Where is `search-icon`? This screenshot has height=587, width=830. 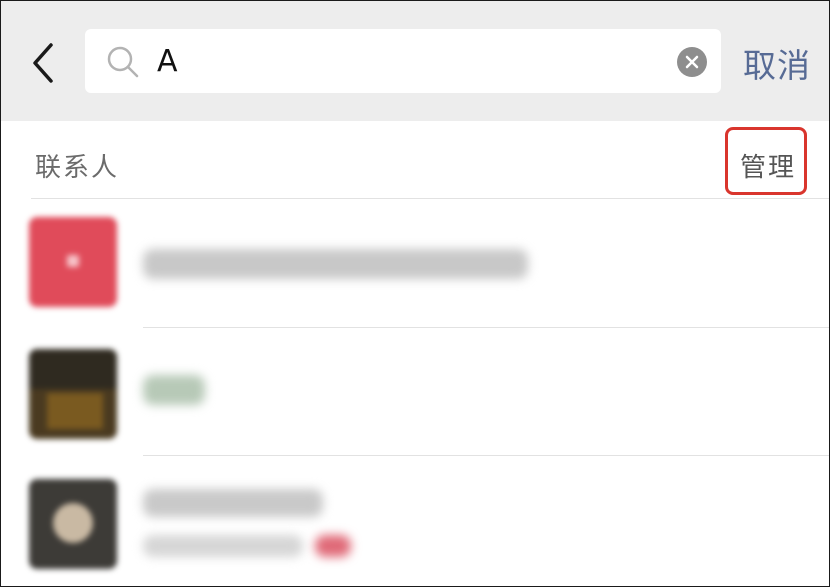 search-icon is located at coordinates (123, 62).